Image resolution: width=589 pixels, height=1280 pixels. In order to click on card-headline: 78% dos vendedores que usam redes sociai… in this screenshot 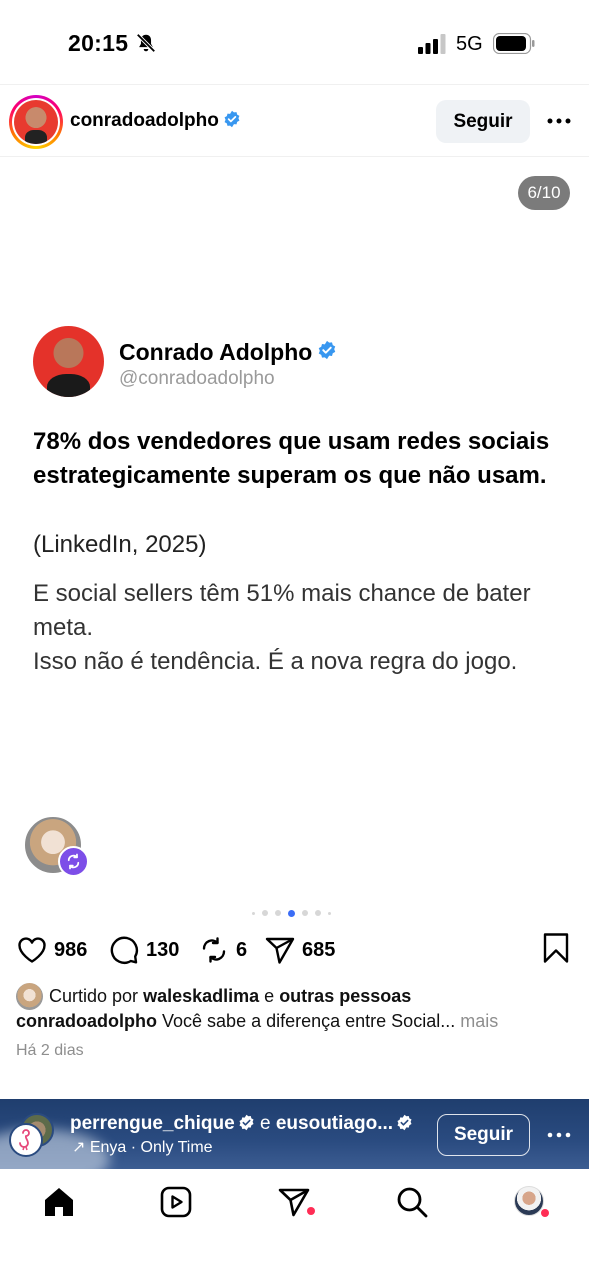, I will do `click(291, 458)`.